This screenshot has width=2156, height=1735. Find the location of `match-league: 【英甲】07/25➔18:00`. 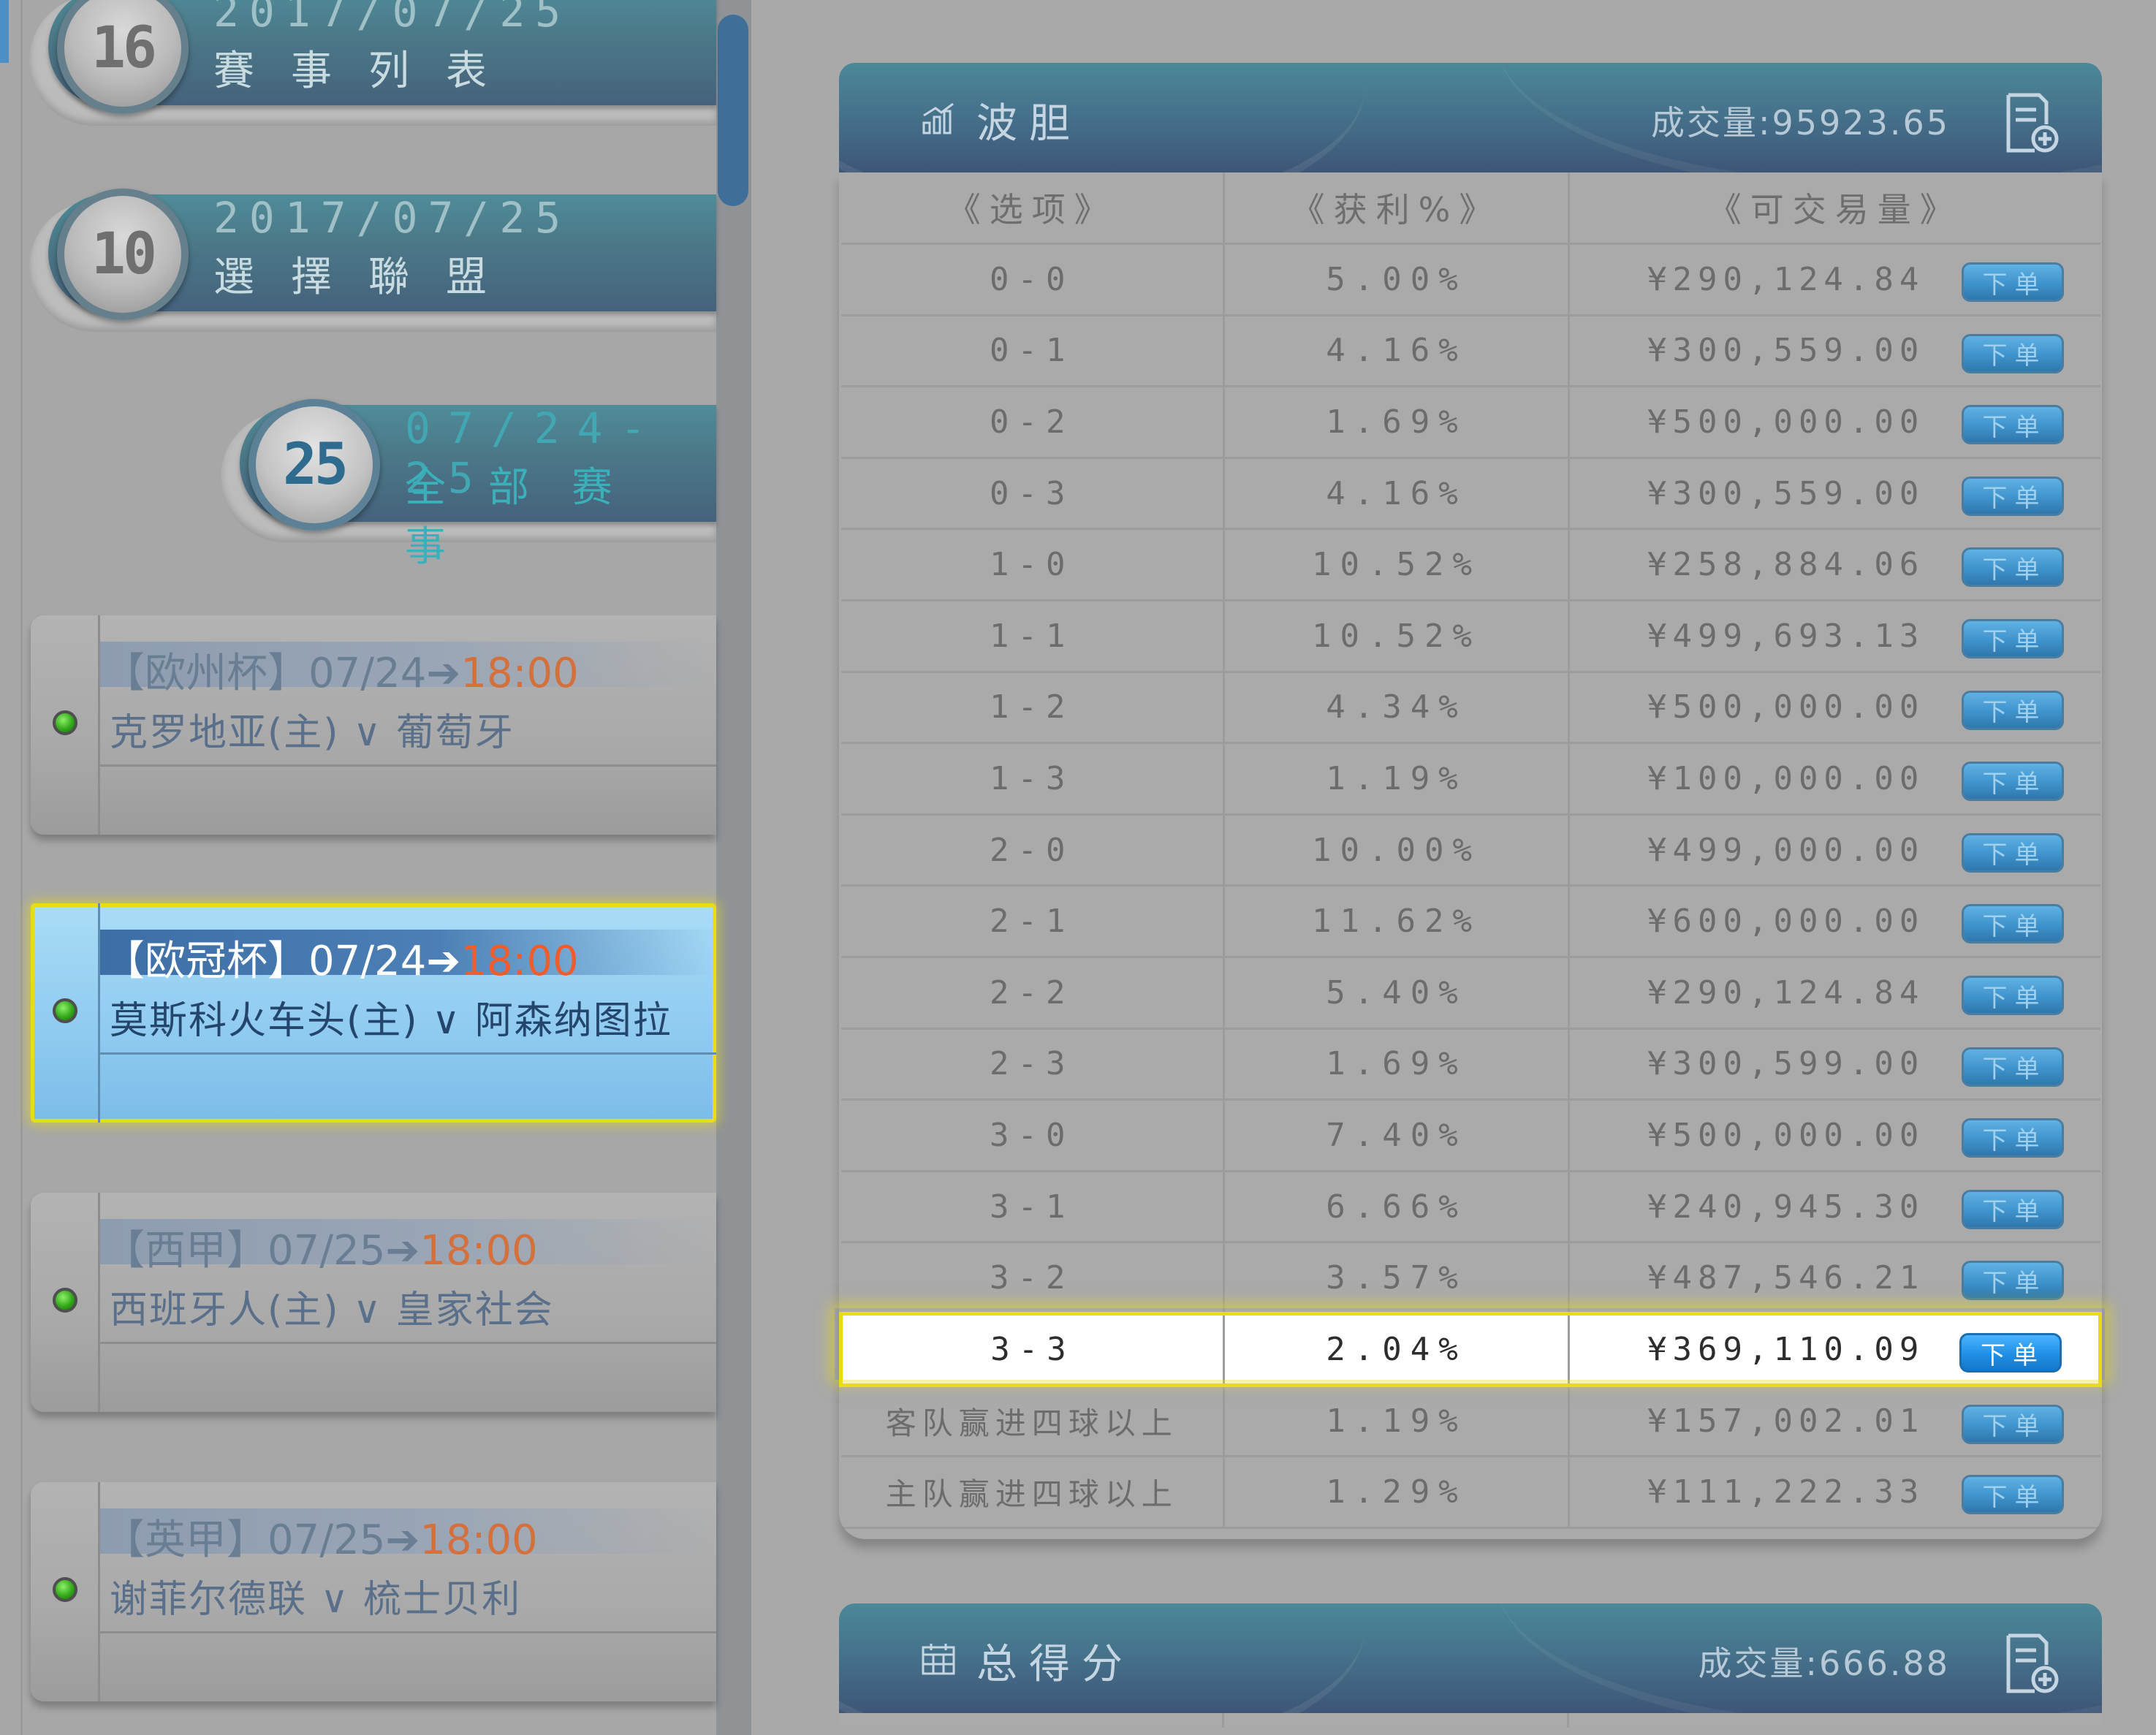

match-league: 【英甲】07/25➔18:00 is located at coordinates (321, 1540).